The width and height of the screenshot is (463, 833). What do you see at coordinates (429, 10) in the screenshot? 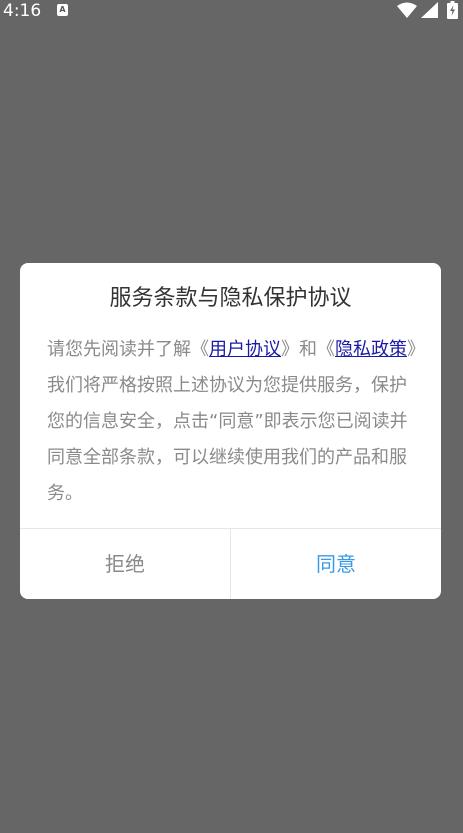
I see `signal-icon` at bounding box center [429, 10].